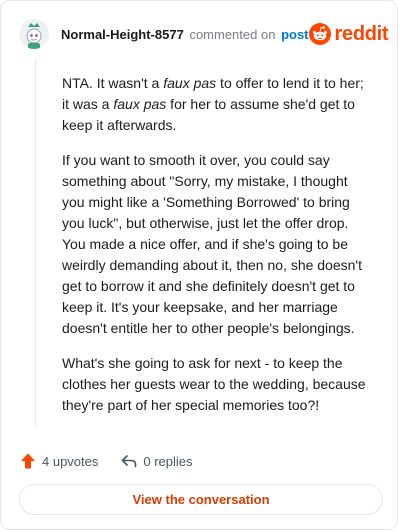  Describe the element at coordinates (35, 243) in the screenshot. I see `thread-line` at that location.